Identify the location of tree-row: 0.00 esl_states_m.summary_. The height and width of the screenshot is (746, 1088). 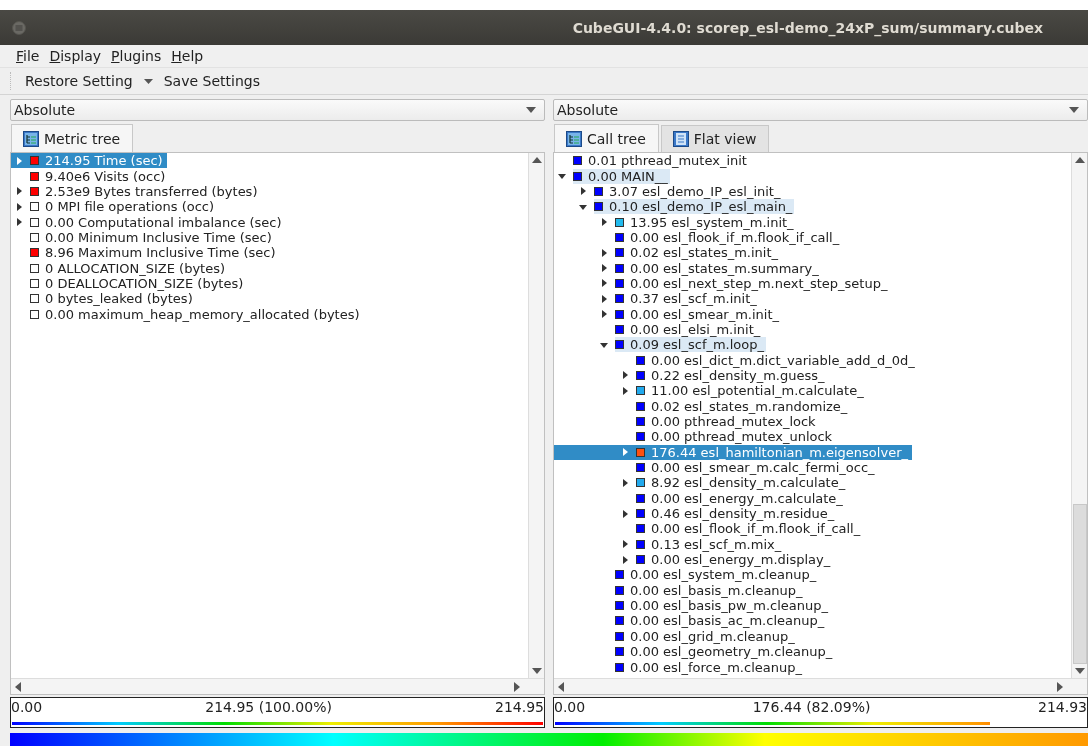
(688, 268).